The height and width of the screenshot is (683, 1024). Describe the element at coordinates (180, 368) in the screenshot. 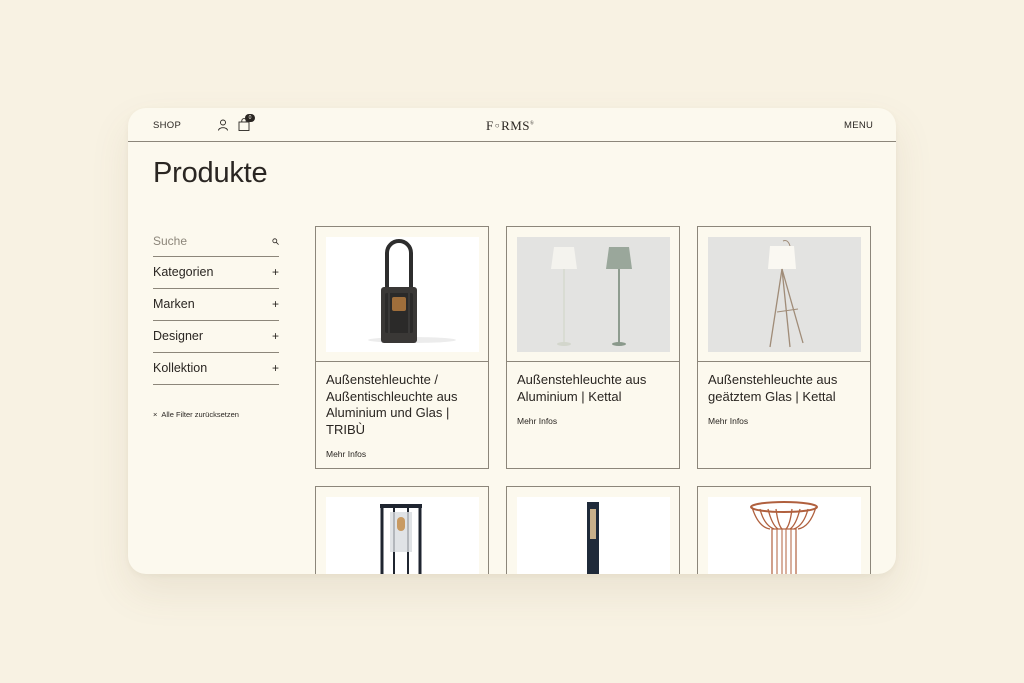

I see `filter-label: Kollektion` at that location.